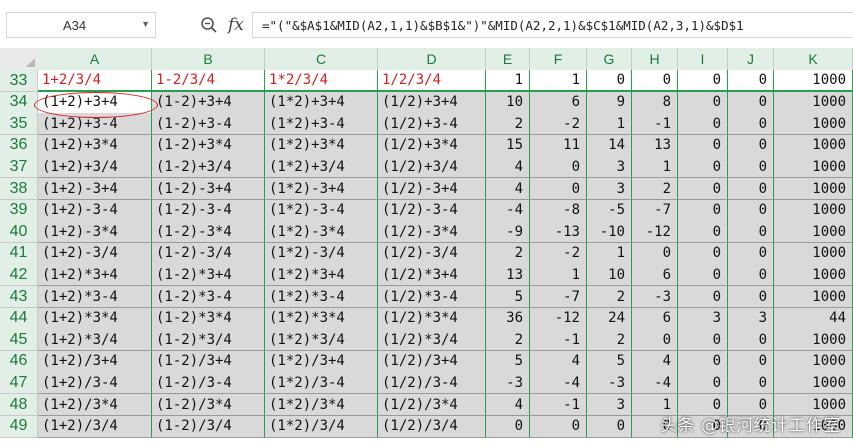  I want to click on cell-j42: 0, so click(751, 275).